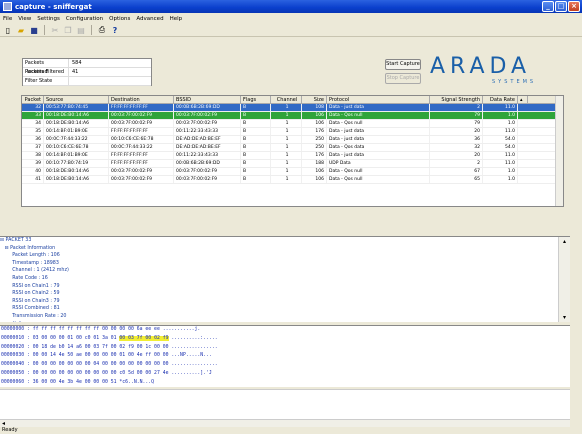 This screenshot has width=582, height=434. Describe the element at coordinates (378, 115) in the screenshot. I see `cell-protocol: Data - Qos null` at that location.